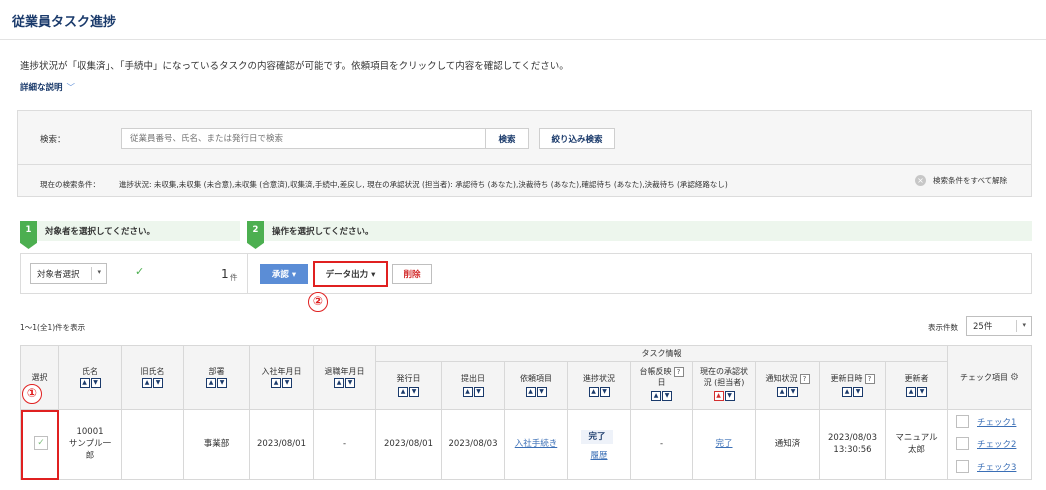 This screenshot has width=1046, height=490. Describe the element at coordinates (788, 444) in the screenshot. I see `cell-notice: 通知済` at that location.